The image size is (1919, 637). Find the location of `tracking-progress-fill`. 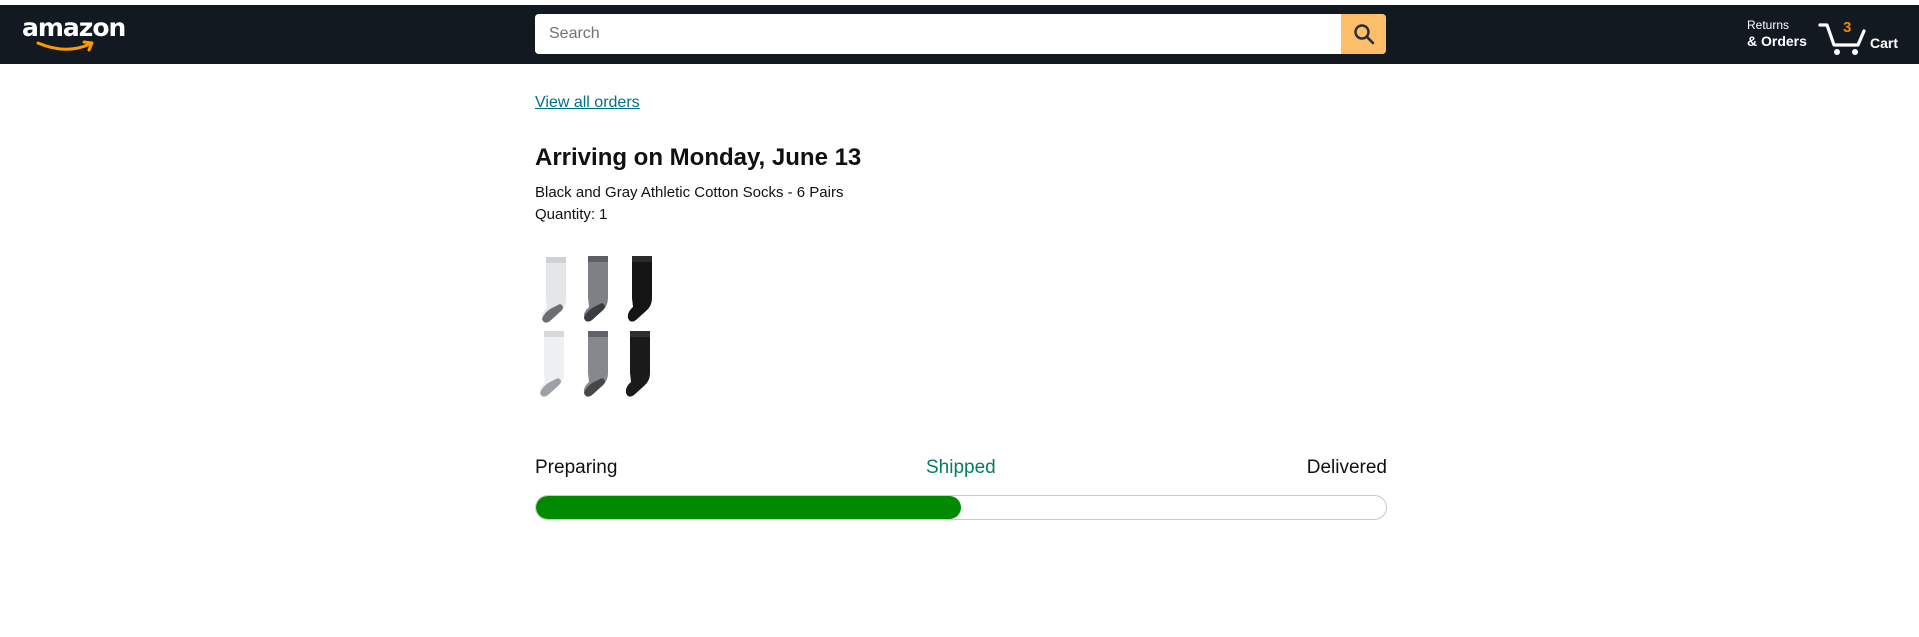

tracking-progress-fill is located at coordinates (748, 507).